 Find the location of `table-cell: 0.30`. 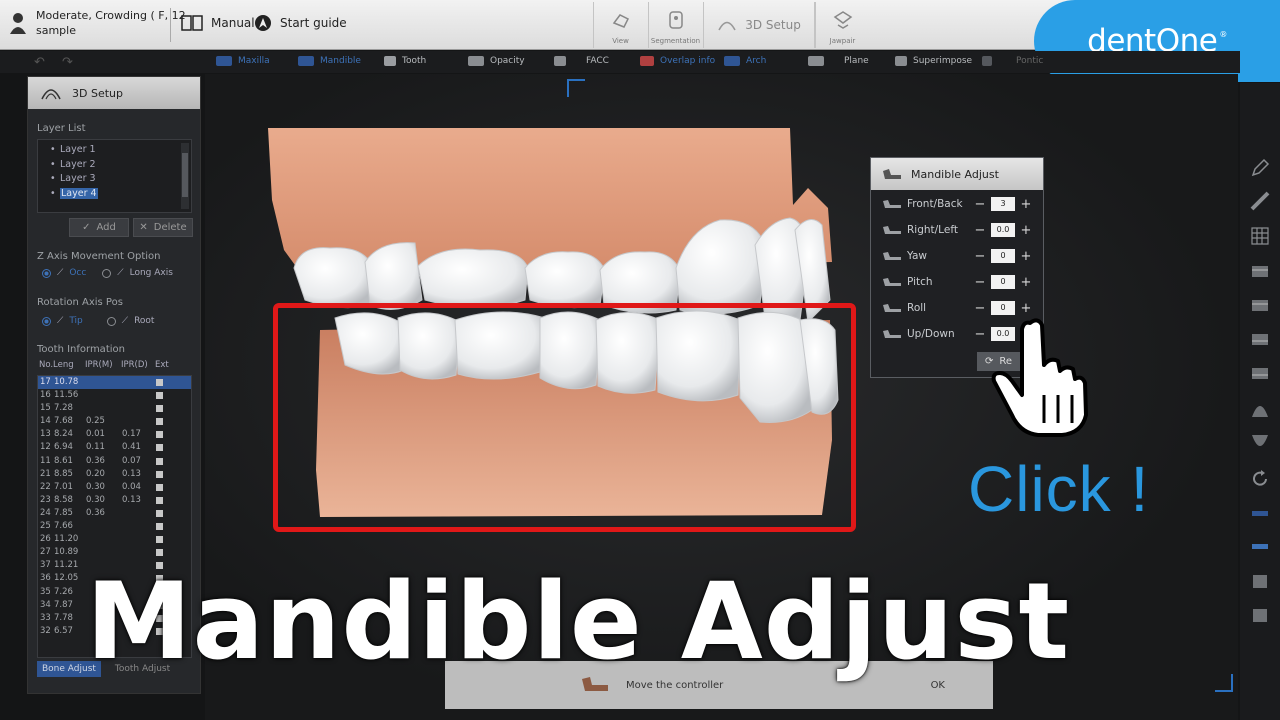

table-cell: 0.30 is located at coordinates (95, 499).